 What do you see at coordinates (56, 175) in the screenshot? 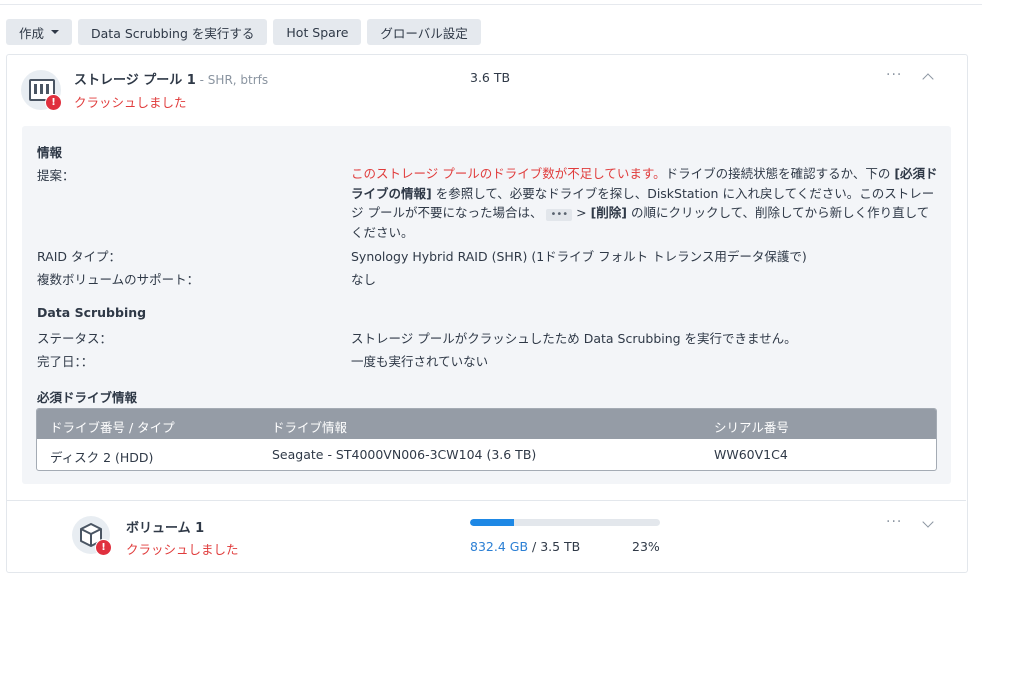
I see `suggestion-label: 提案：` at bounding box center [56, 175].